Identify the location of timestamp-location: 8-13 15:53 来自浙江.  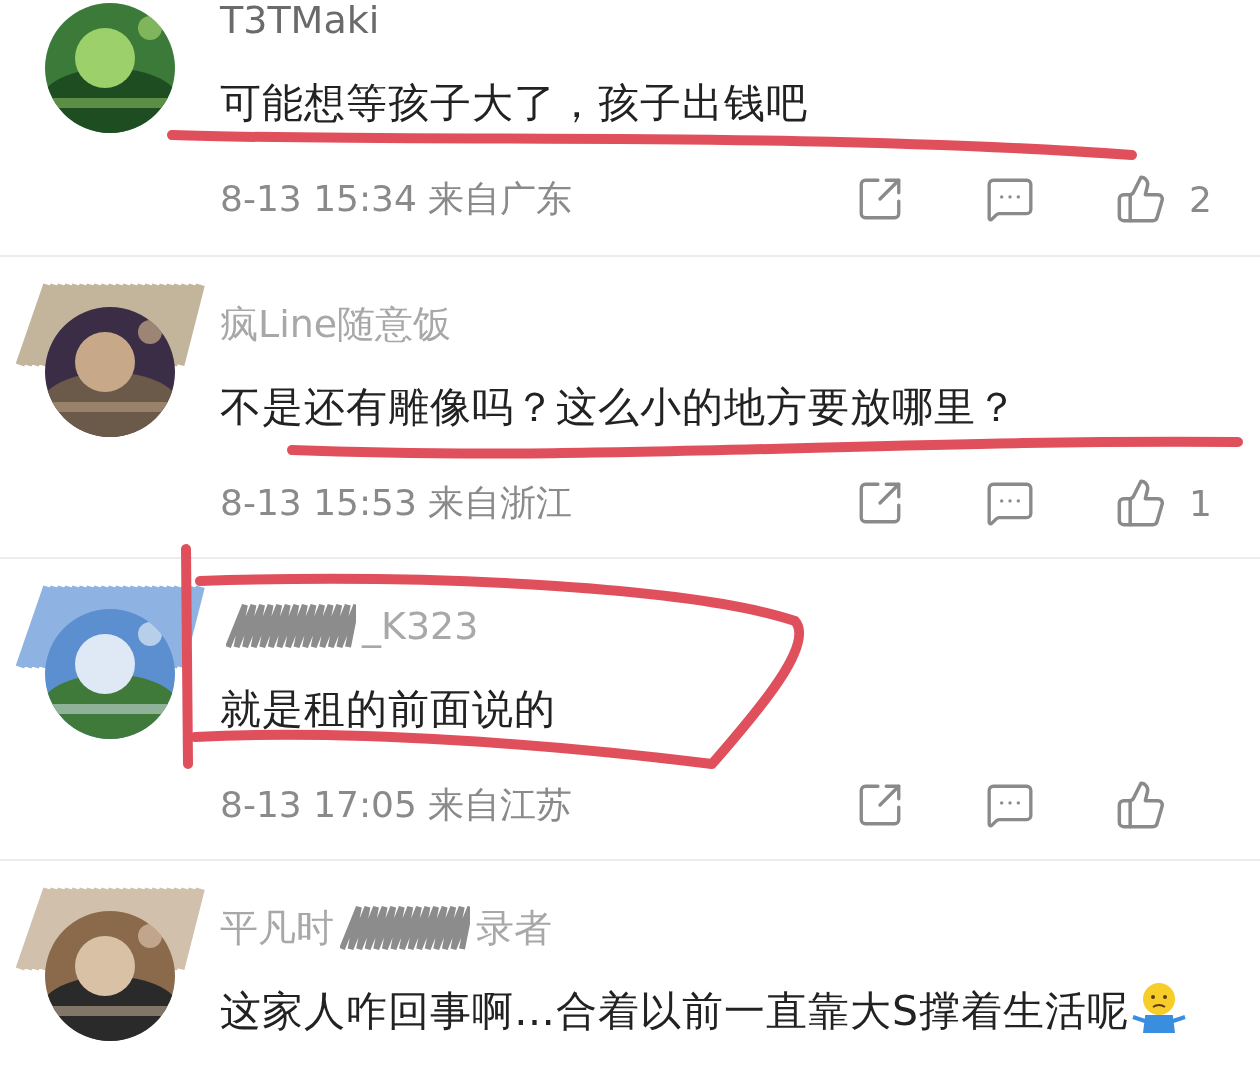
(397, 502).